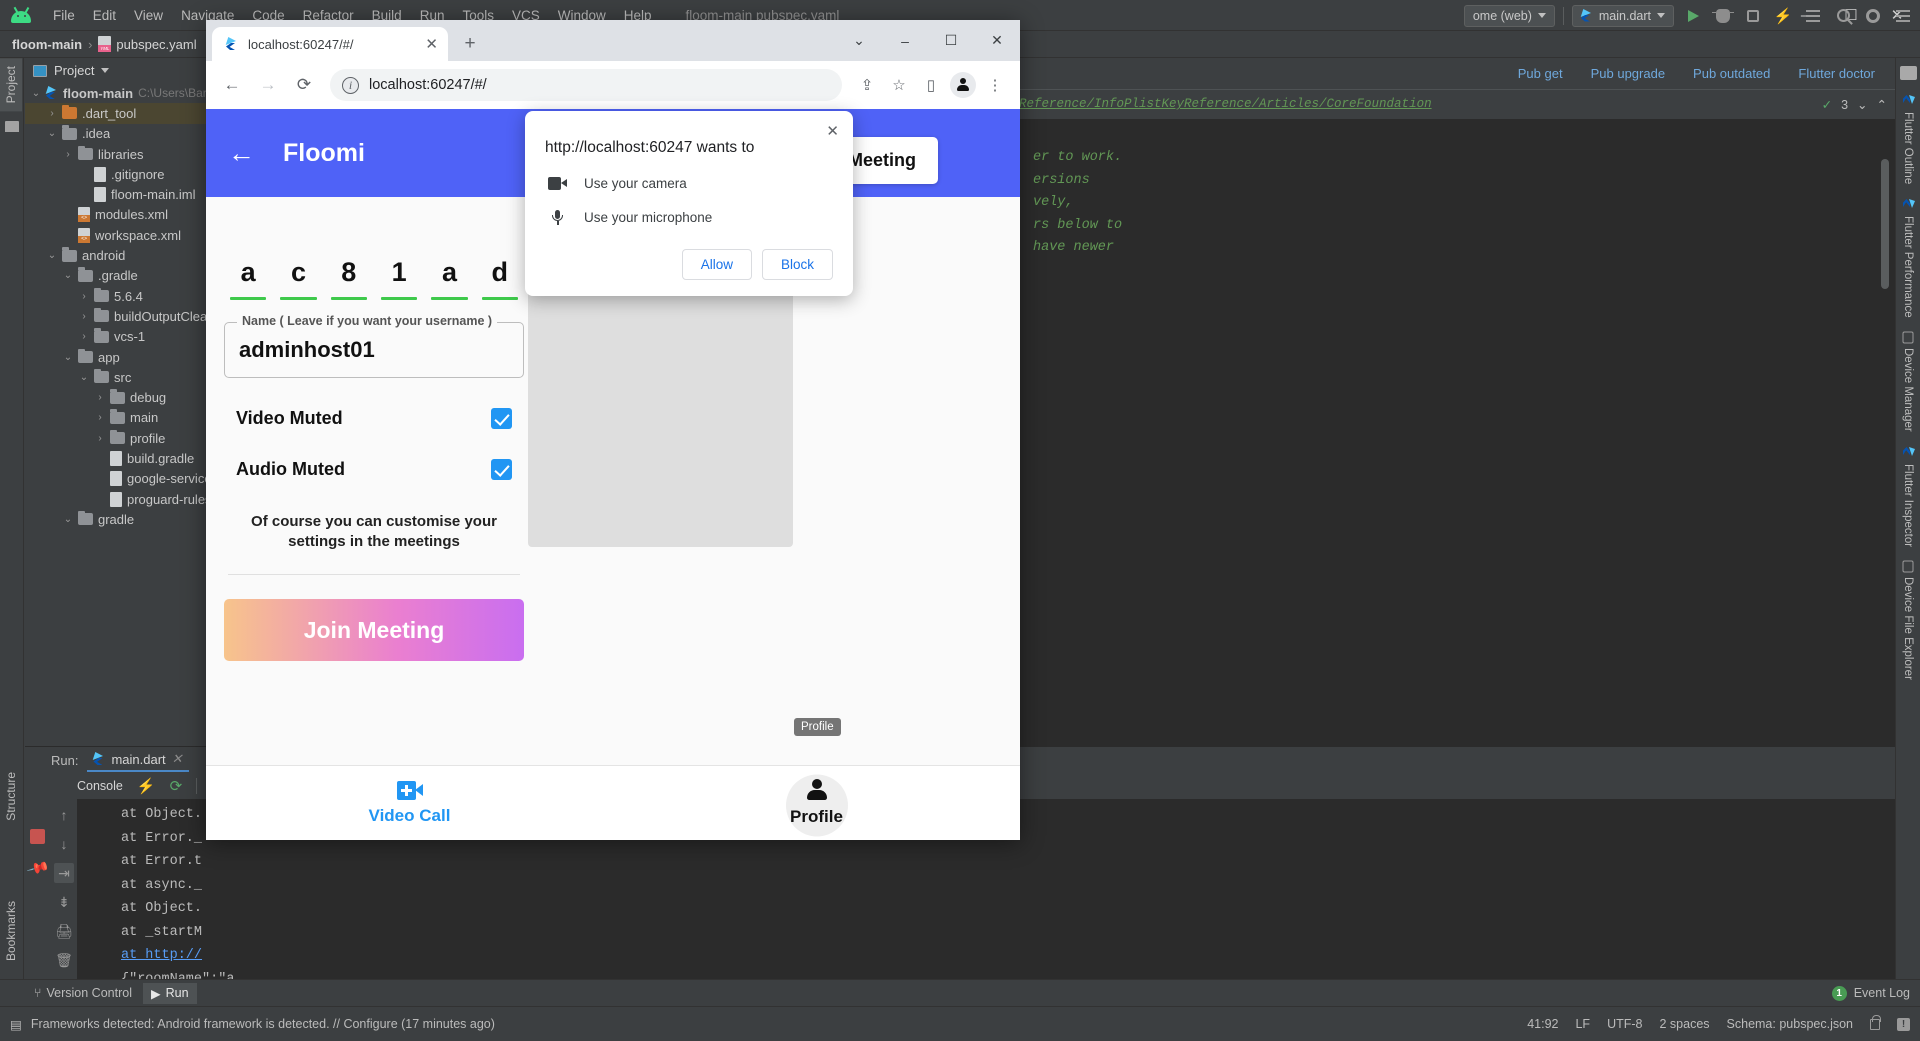 The width and height of the screenshot is (1920, 1041). I want to click on project-panel-header: Project, so click(120, 70).